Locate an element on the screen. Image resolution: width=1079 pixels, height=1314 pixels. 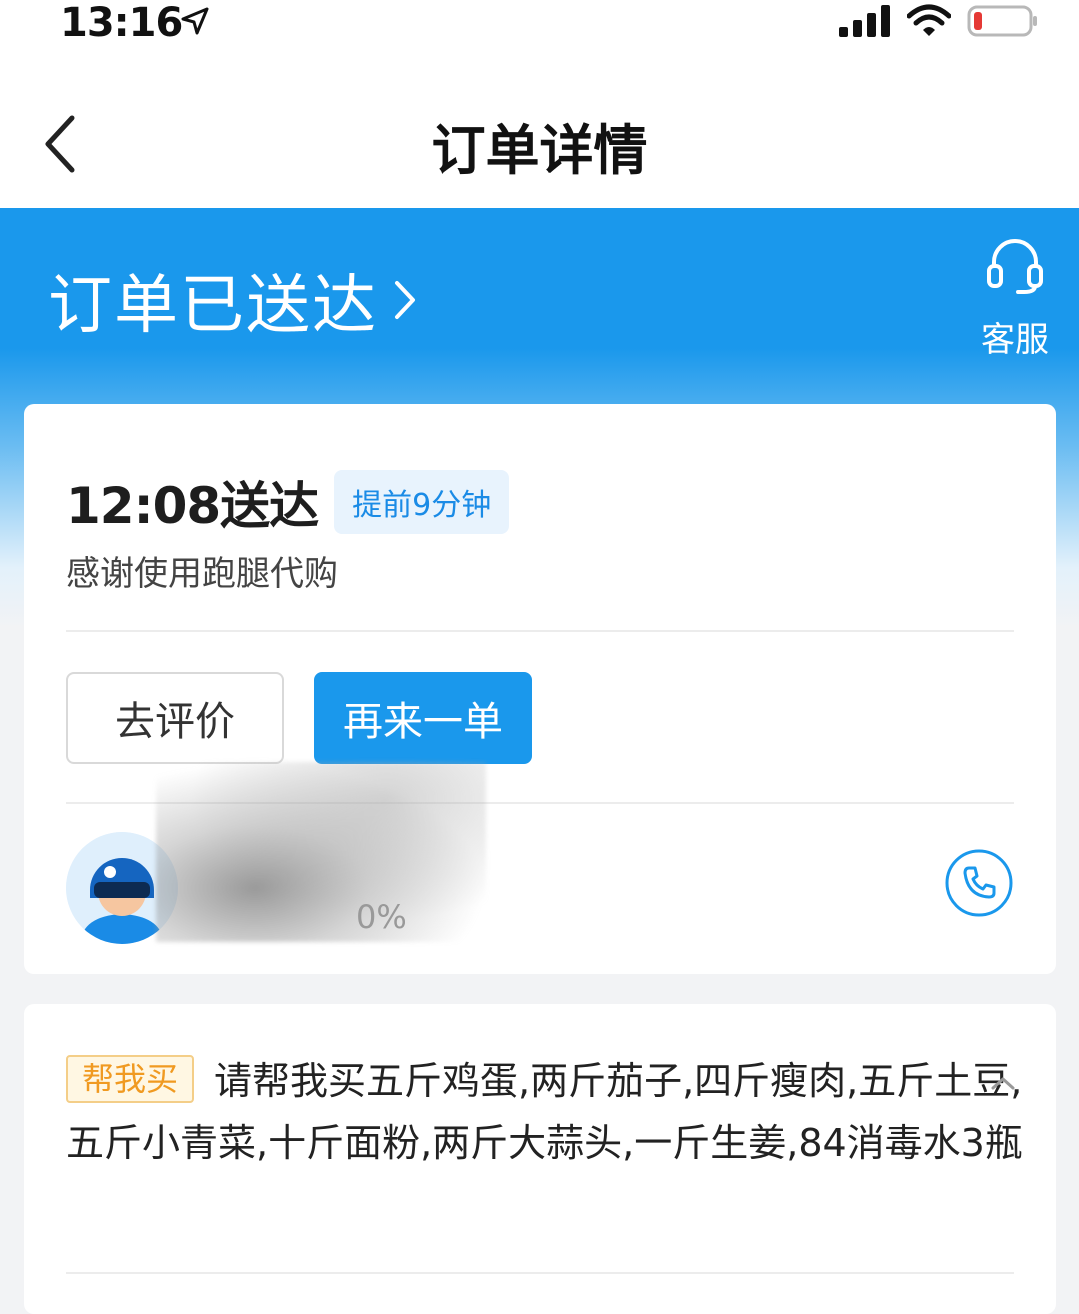
customer-service-label: 客服 is located at coordinates (1015, 340).